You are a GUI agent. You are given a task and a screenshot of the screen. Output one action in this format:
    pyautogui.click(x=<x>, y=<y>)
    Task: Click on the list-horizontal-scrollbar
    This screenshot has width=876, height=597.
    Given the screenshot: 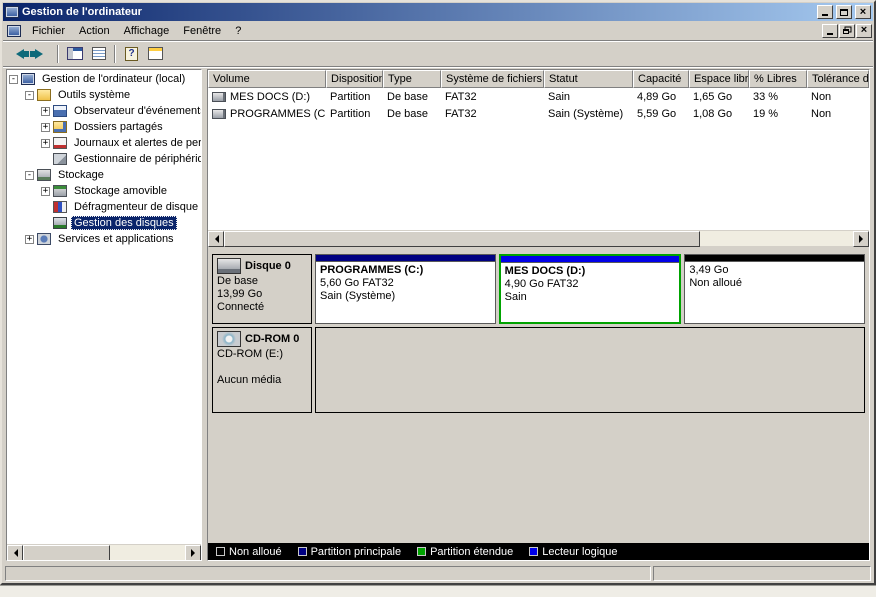 What is the action you would take?
    pyautogui.click(x=538, y=238)
    